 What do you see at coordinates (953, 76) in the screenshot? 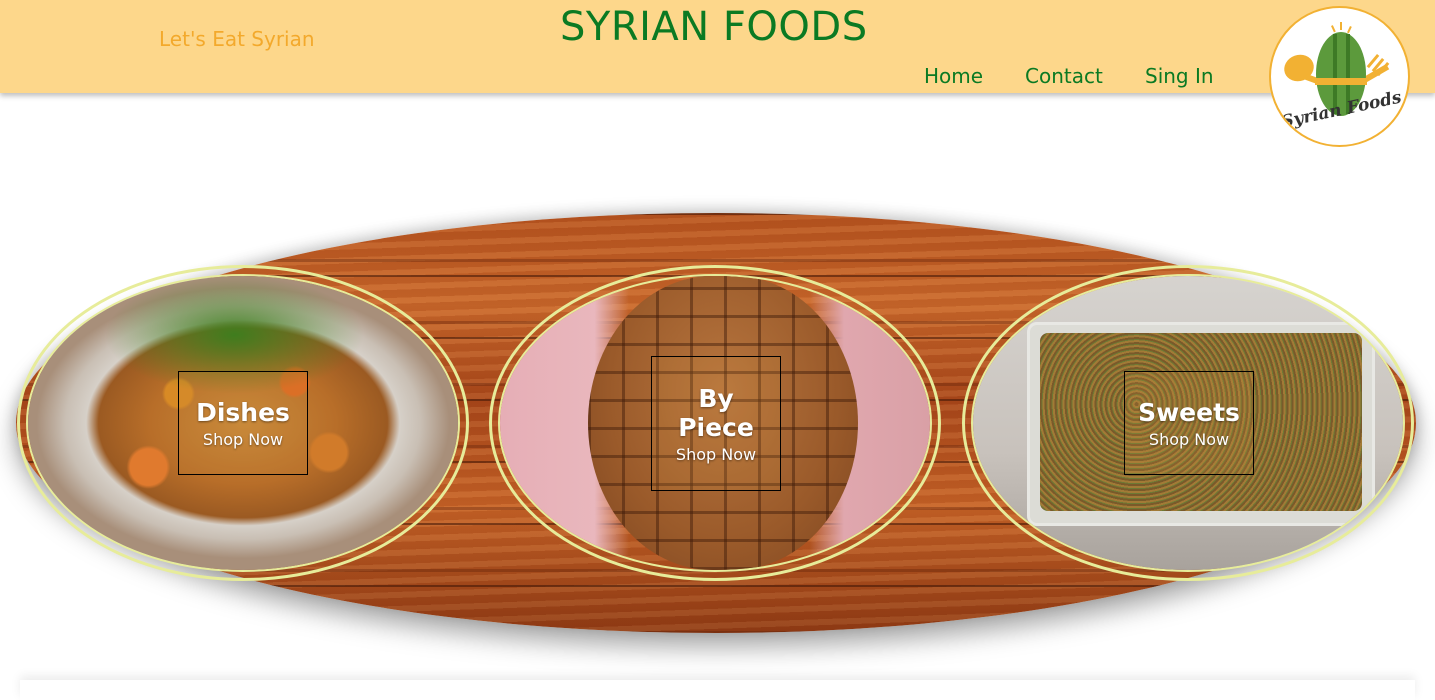
I see `nav-home-link: Home` at bounding box center [953, 76].